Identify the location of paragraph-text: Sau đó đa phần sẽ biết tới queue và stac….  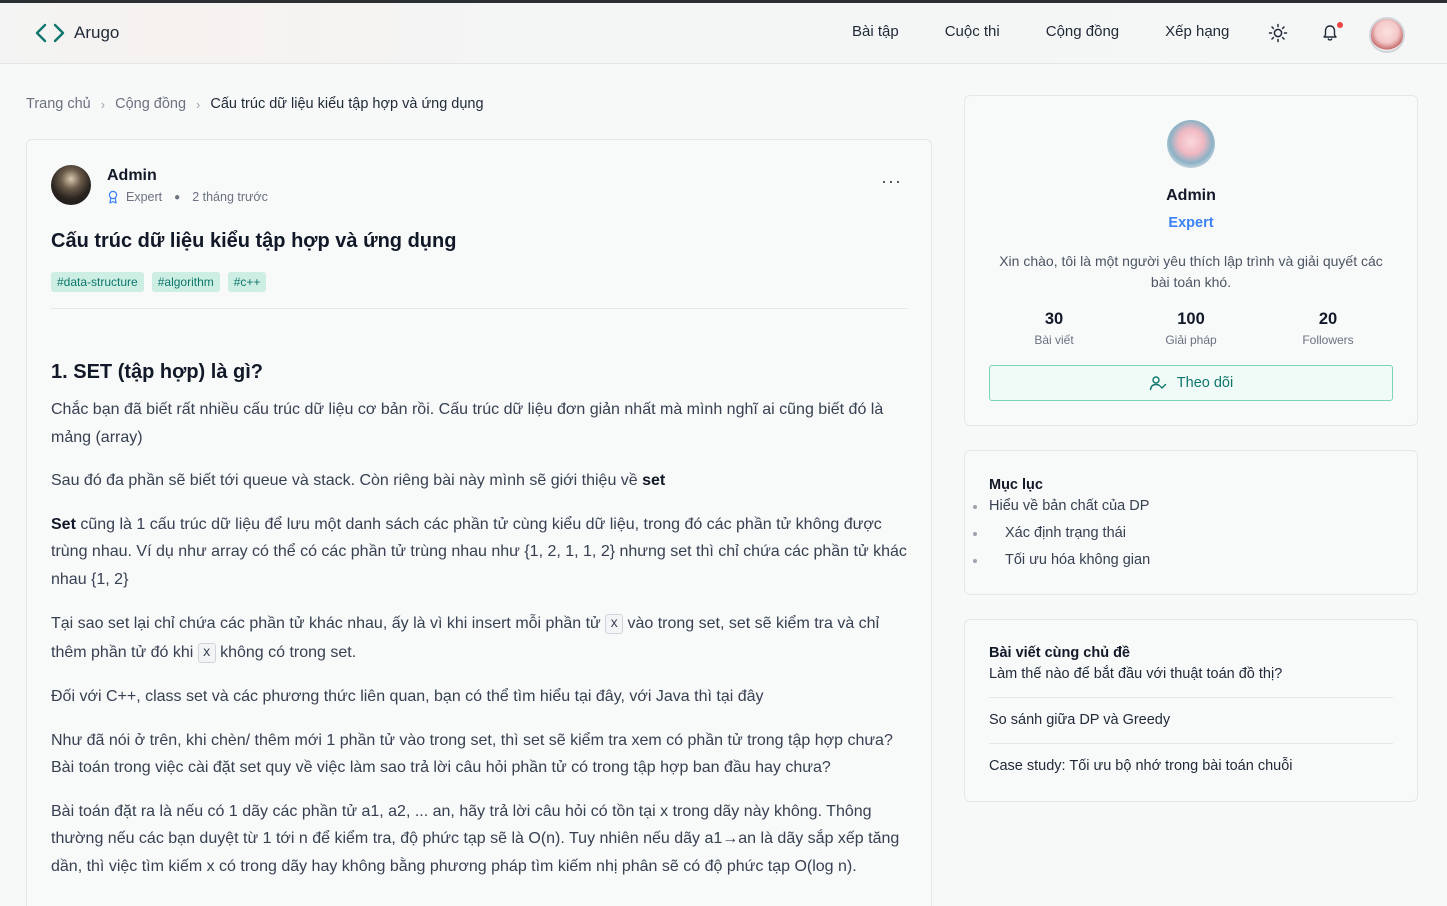
(347, 480).